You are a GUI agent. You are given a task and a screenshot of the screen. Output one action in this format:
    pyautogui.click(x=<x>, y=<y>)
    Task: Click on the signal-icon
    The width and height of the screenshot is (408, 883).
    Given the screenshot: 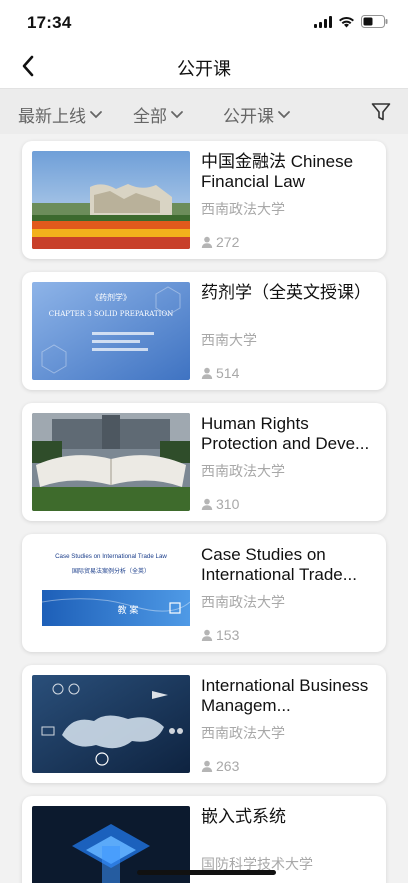 What is the action you would take?
    pyautogui.click(x=323, y=21)
    